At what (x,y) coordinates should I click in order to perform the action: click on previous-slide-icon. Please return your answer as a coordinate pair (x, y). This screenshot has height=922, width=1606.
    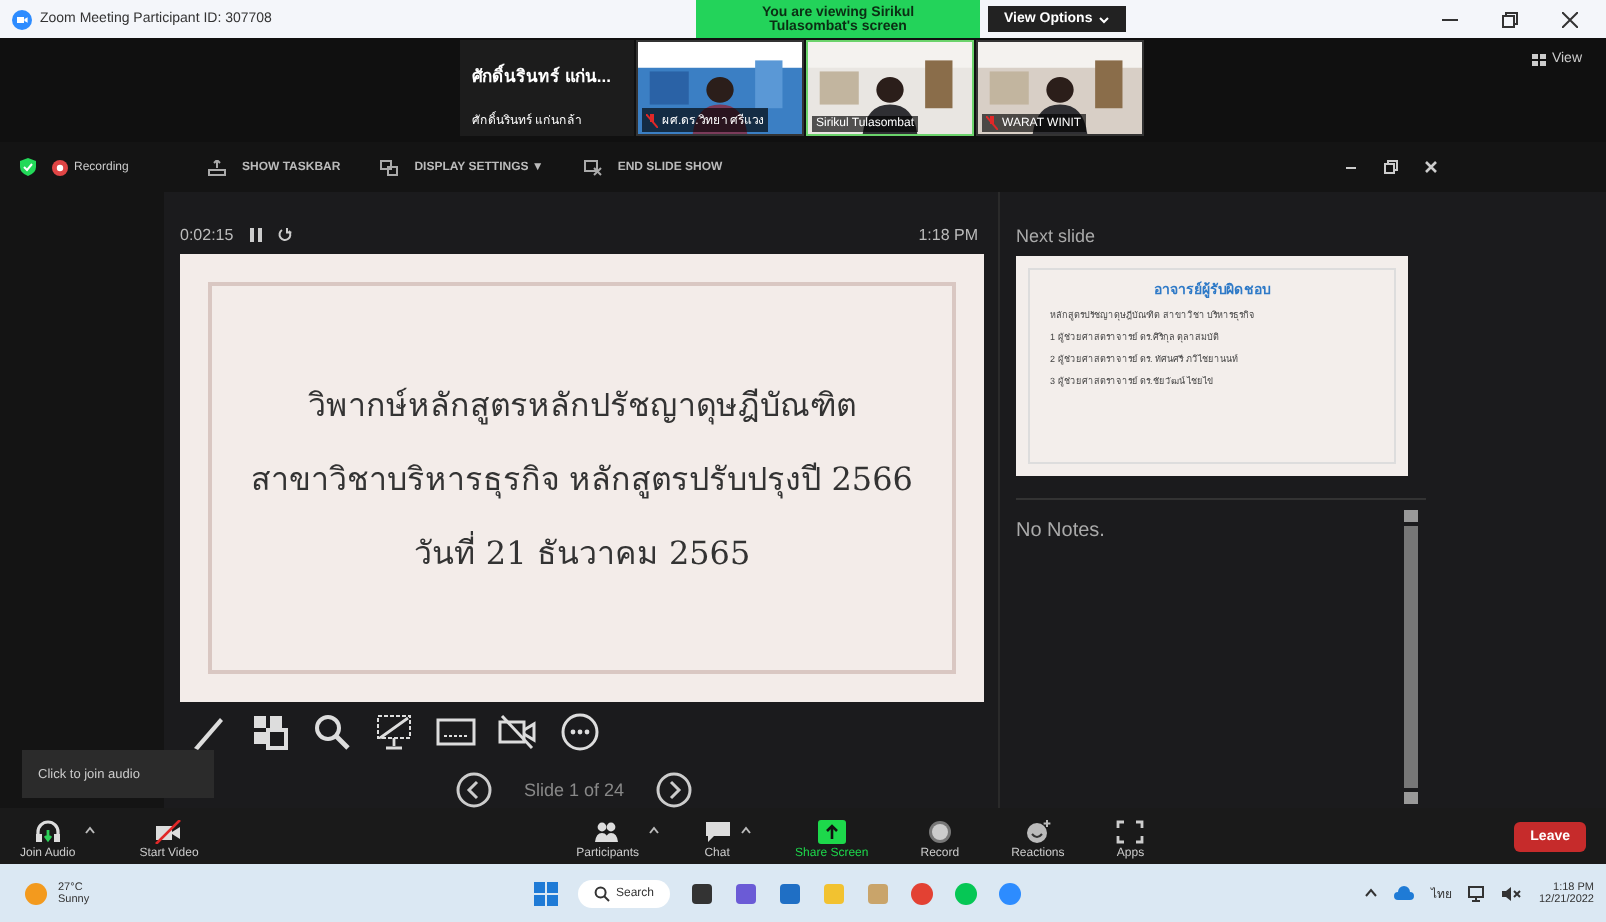
    Looking at the image, I should click on (474, 790).